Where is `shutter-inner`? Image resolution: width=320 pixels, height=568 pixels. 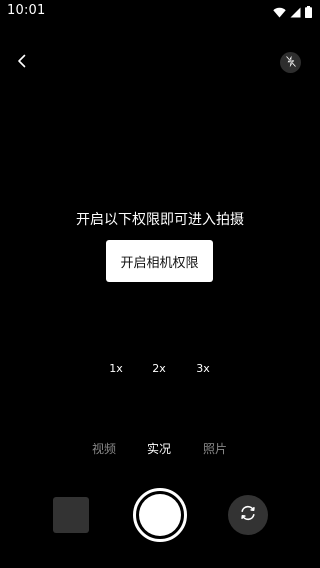 shutter-inner is located at coordinates (160, 515).